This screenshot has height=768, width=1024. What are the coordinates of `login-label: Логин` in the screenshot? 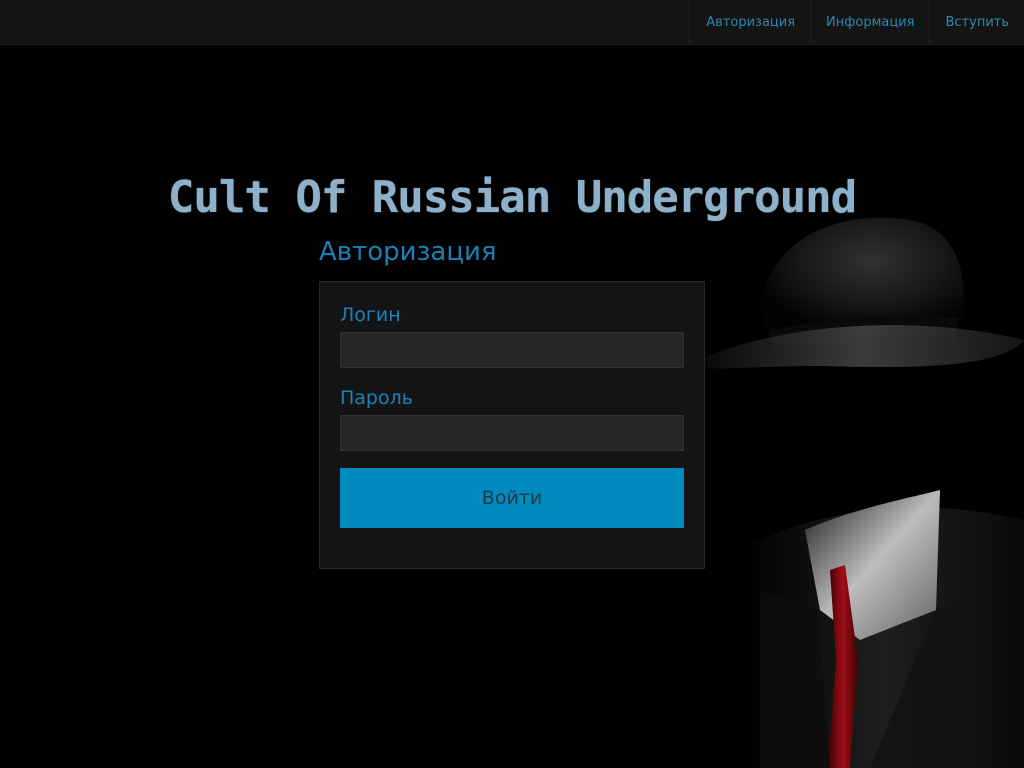 It's located at (370, 315).